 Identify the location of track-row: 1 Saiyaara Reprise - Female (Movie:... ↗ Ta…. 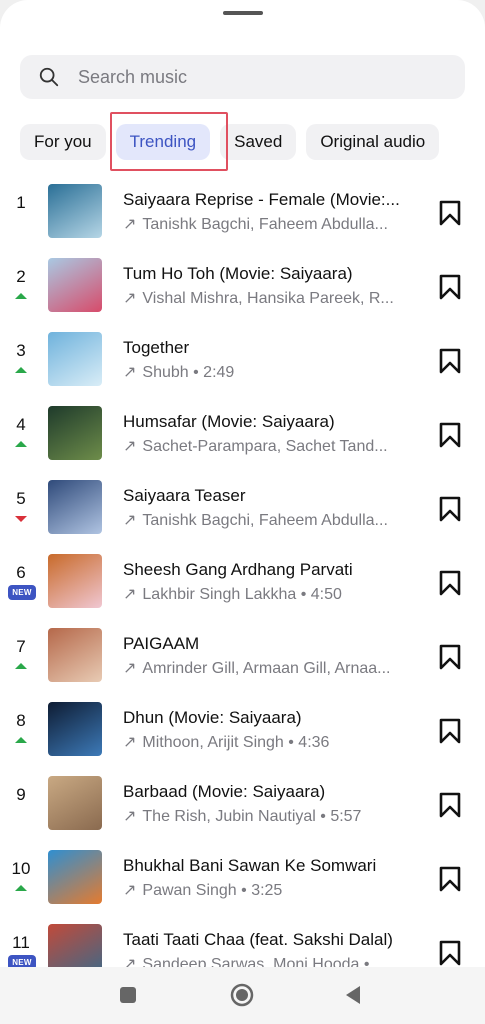
(242, 210).